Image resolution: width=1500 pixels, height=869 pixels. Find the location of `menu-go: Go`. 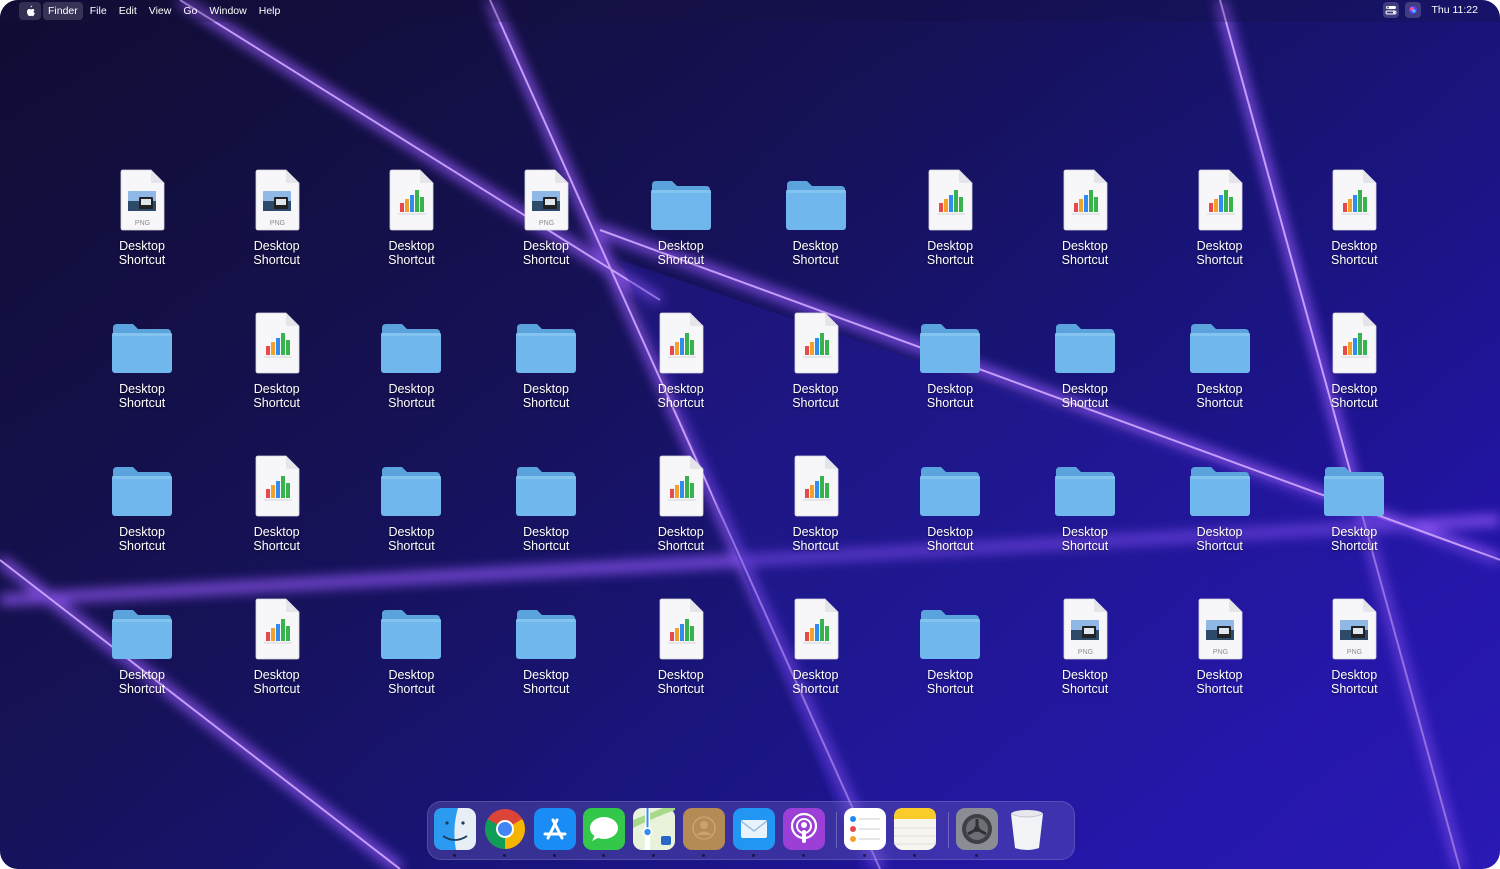

menu-go: Go is located at coordinates (190, 11).